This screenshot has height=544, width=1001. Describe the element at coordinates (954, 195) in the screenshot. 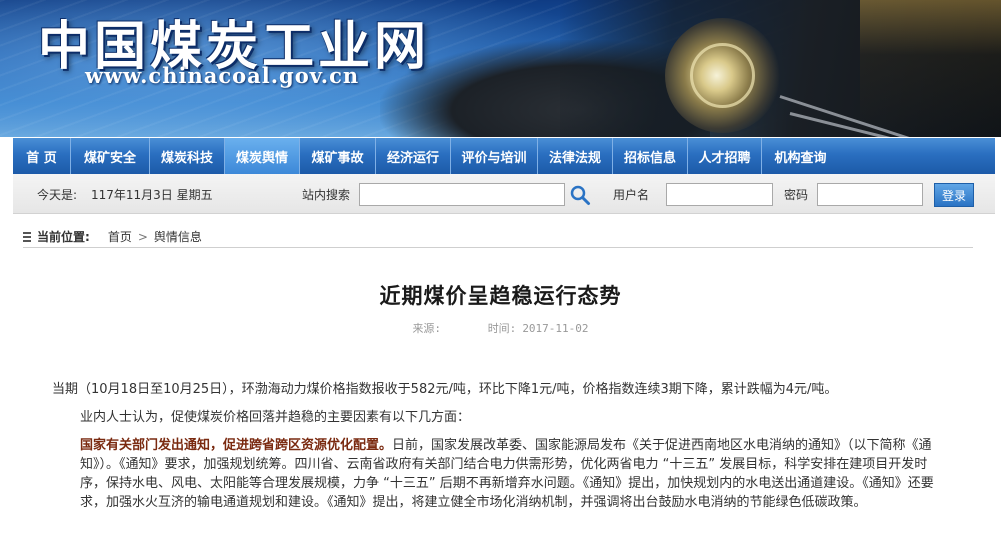

I see `login-button: 登录` at that location.